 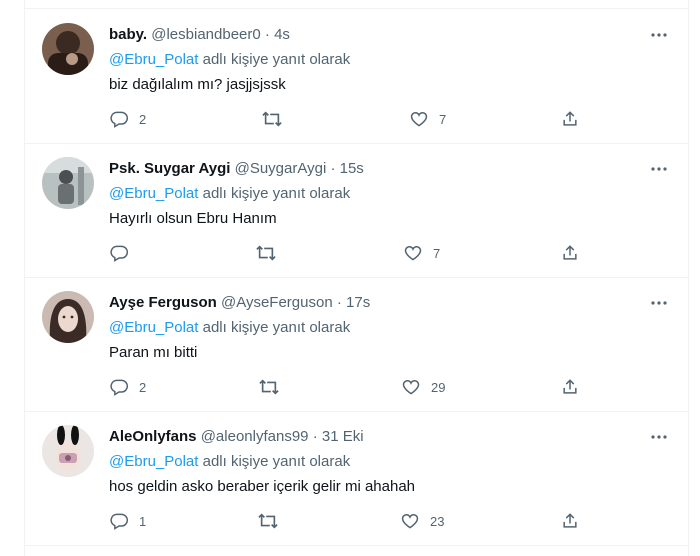 What do you see at coordinates (378, 169) in the screenshot?
I see `tweet-header: Psk. Suygar Aygi @SuygarAygi · 15s` at bounding box center [378, 169].